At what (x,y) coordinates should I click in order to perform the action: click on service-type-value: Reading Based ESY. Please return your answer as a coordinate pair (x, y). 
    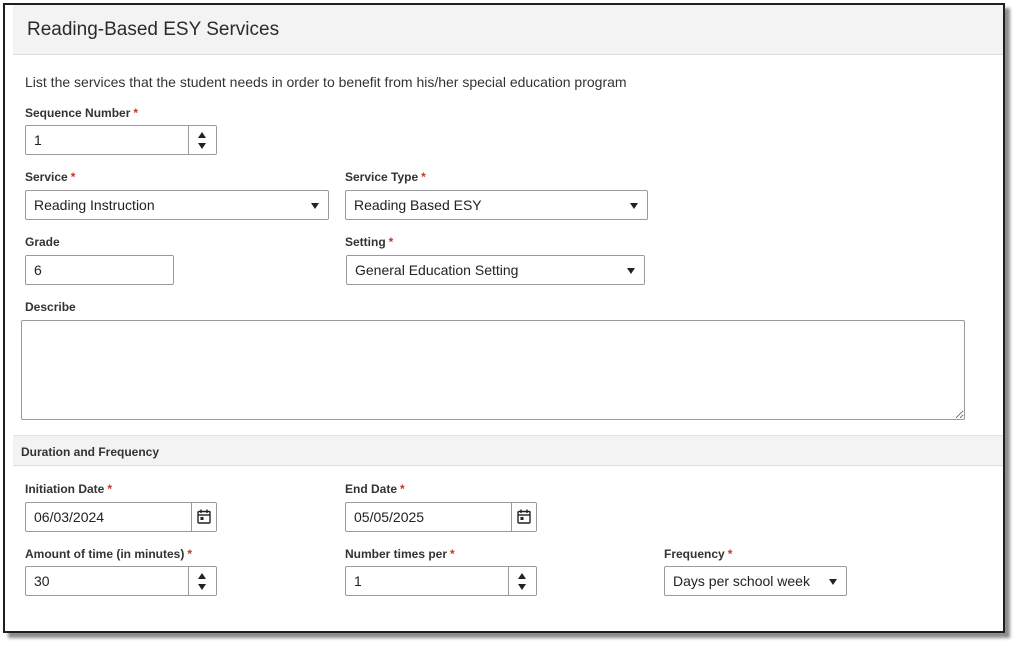
    Looking at the image, I should click on (418, 205).